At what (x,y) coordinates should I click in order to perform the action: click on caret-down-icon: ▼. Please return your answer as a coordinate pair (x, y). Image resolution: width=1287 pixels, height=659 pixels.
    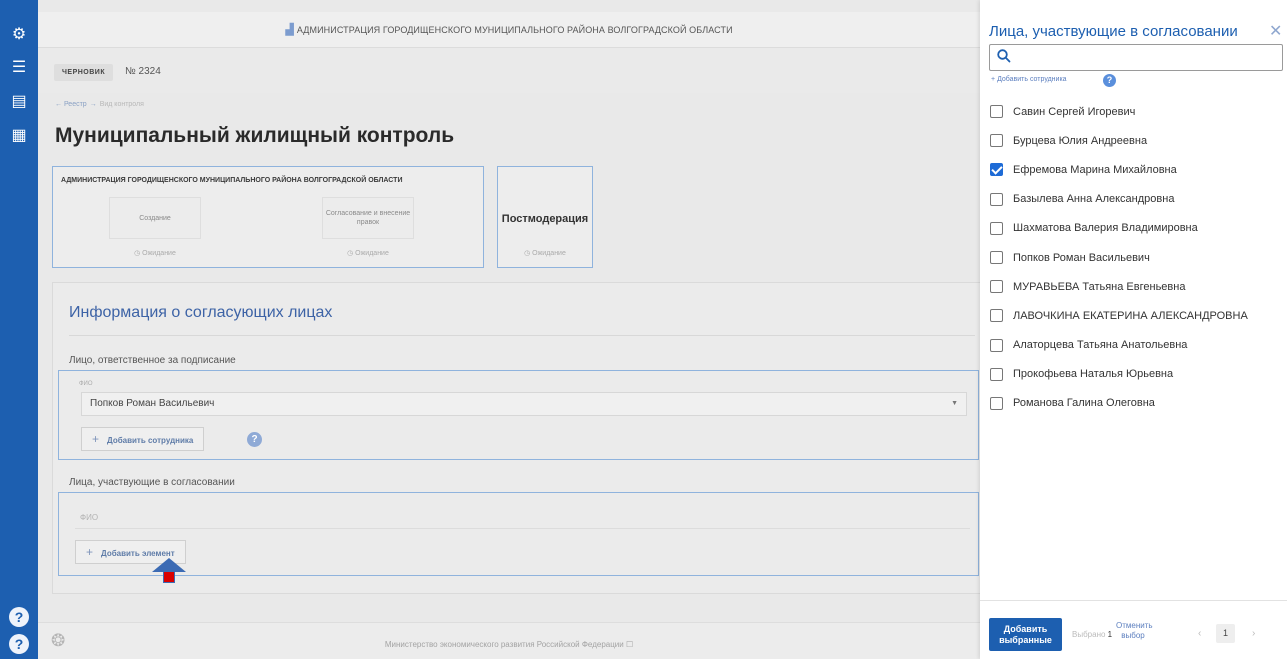
    Looking at the image, I should click on (954, 404).